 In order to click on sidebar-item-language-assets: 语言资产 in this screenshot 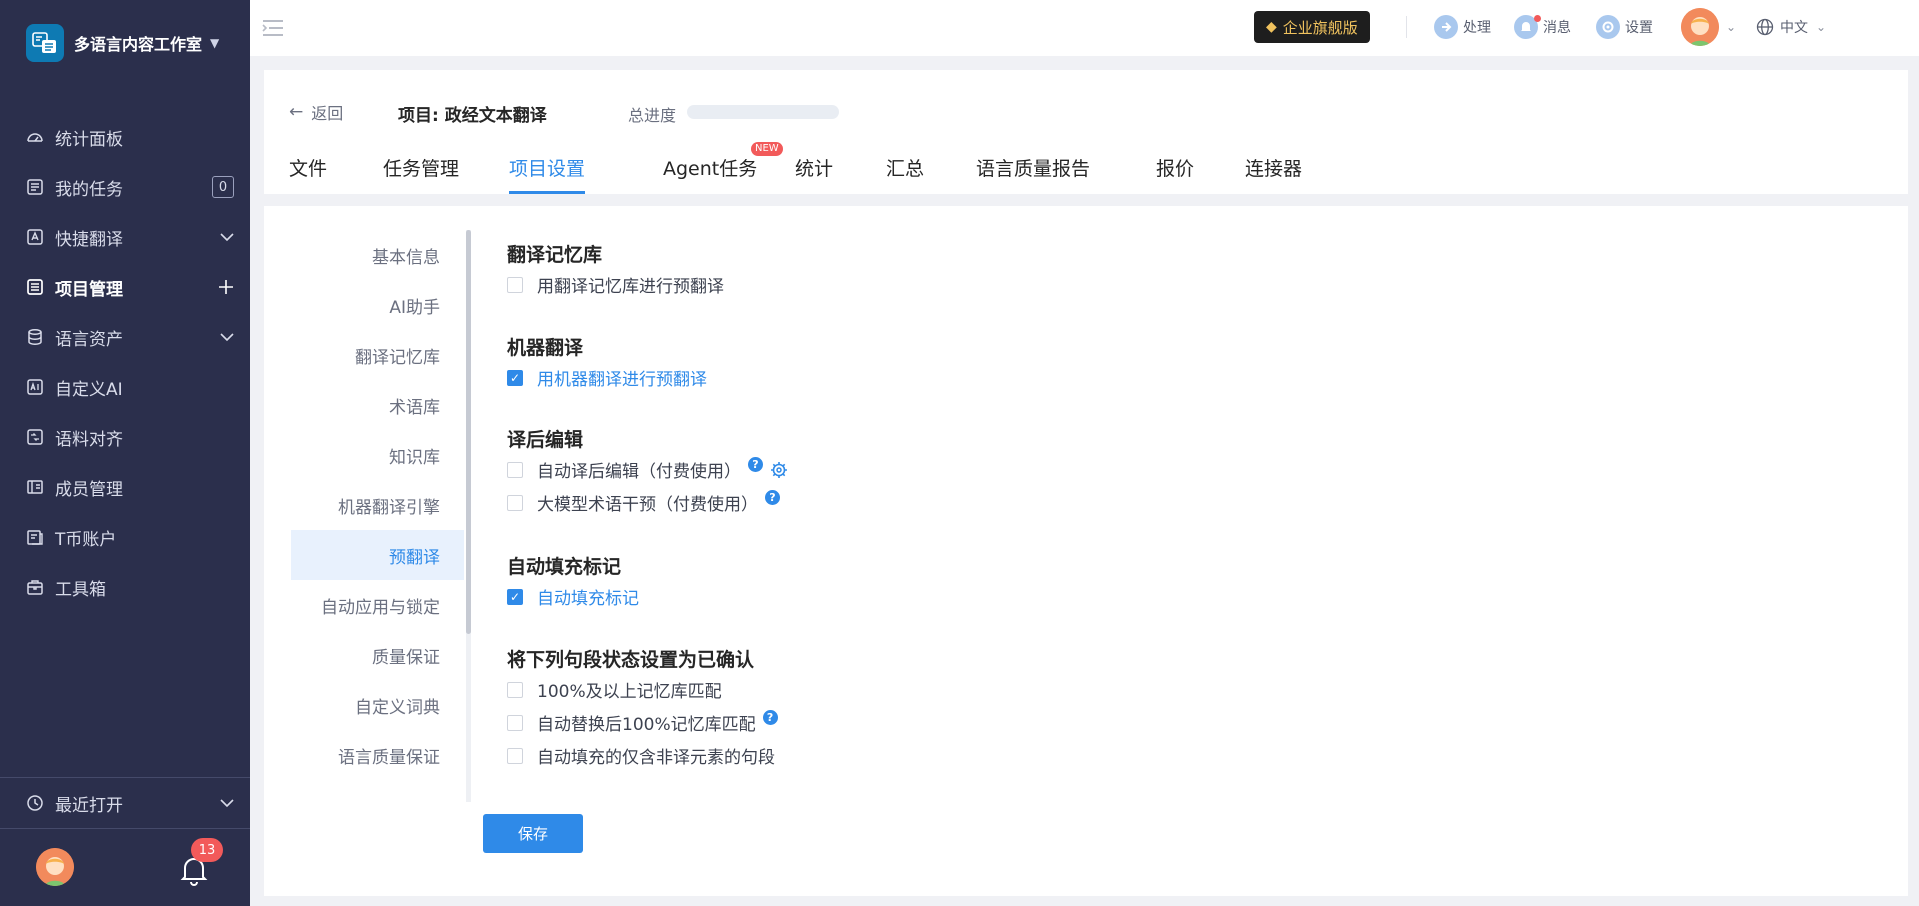, I will do `click(125, 337)`.